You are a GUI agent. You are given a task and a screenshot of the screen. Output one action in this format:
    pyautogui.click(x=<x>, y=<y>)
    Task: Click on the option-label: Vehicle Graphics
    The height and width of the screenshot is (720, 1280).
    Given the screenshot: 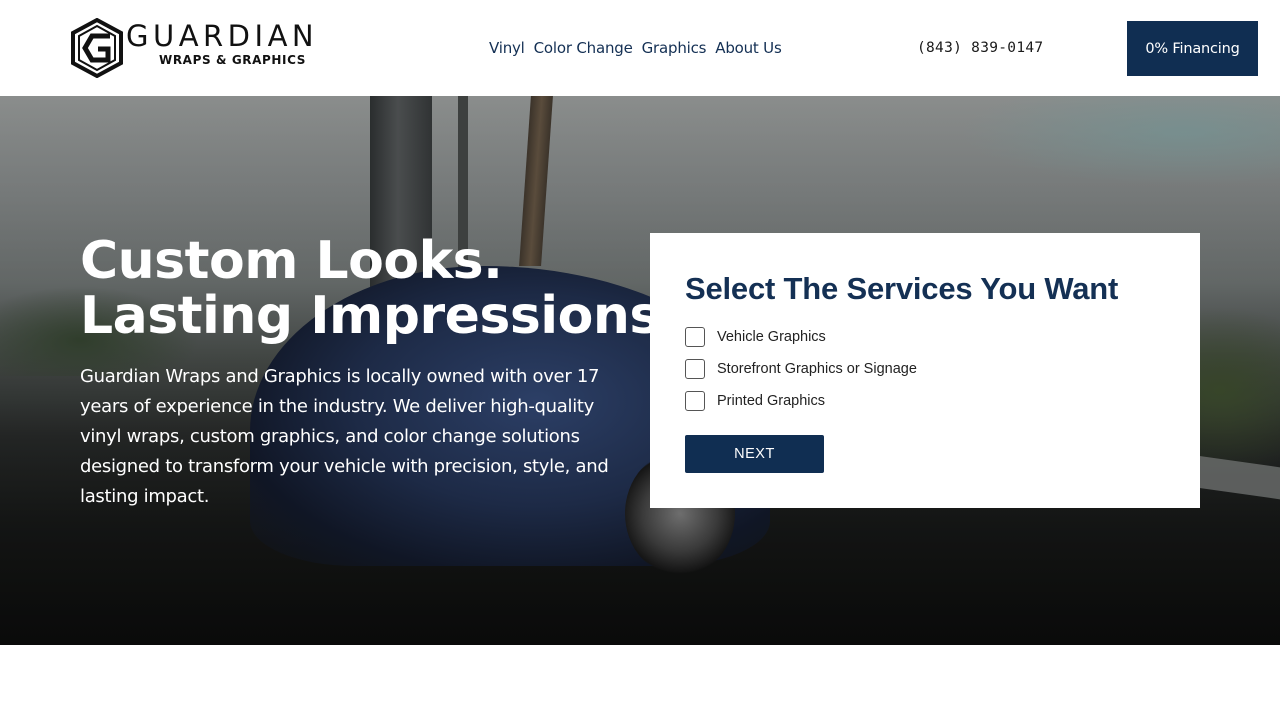 What is the action you would take?
    pyautogui.click(x=771, y=337)
    